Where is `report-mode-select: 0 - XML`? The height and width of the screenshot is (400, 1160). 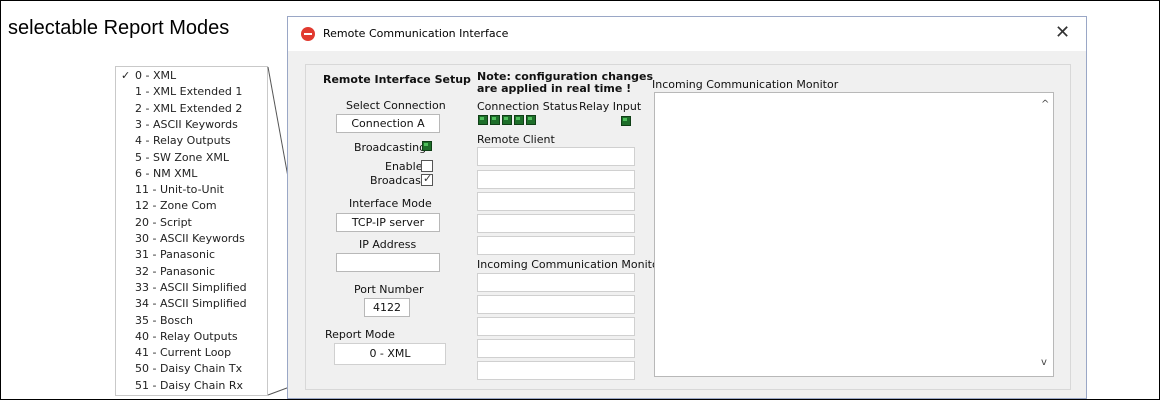
report-mode-select: 0 - XML is located at coordinates (390, 354).